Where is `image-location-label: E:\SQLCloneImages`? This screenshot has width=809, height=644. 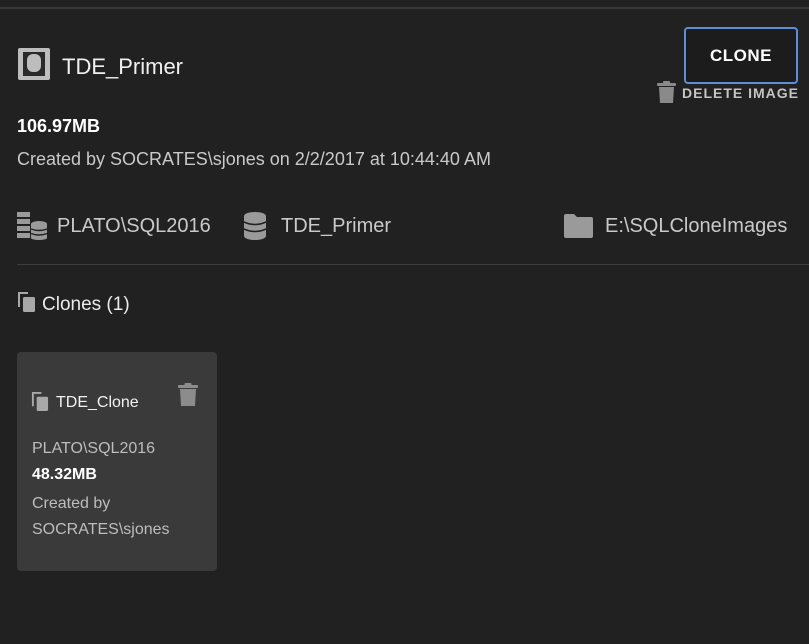 image-location-label: E:\SQLCloneImages is located at coordinates (696, 225).